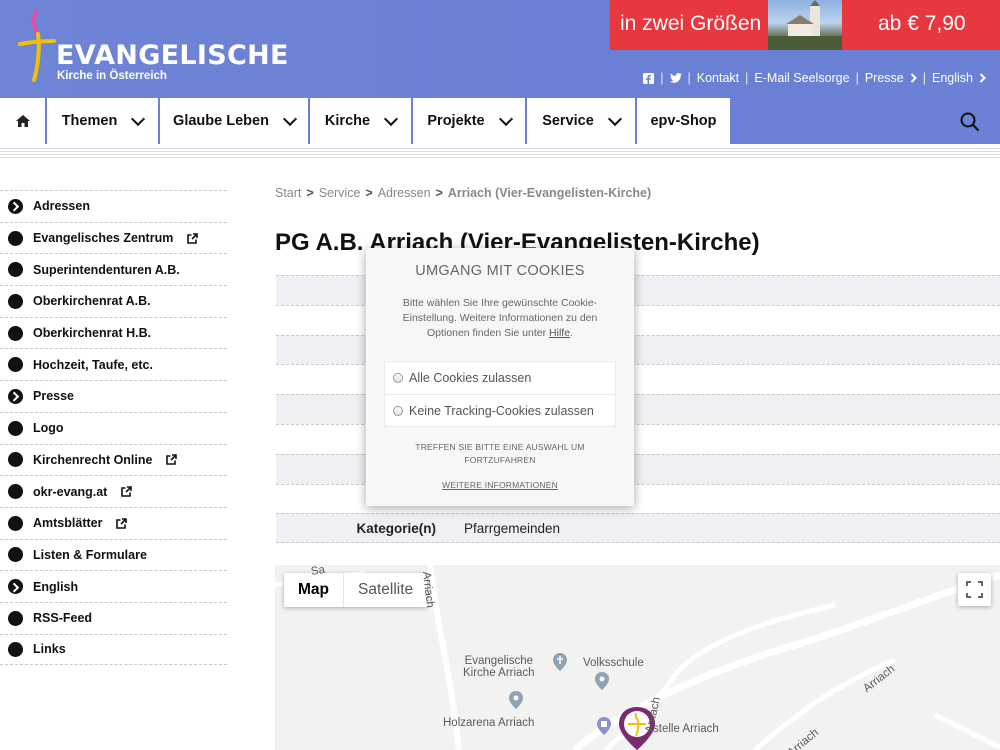 This screenshot has width=1000, height=750. Describe the element at coordinates (500, 485) in the screenshot. I see `cookie-more-info-link: WEITERE INFORMATIONEN` at that location.